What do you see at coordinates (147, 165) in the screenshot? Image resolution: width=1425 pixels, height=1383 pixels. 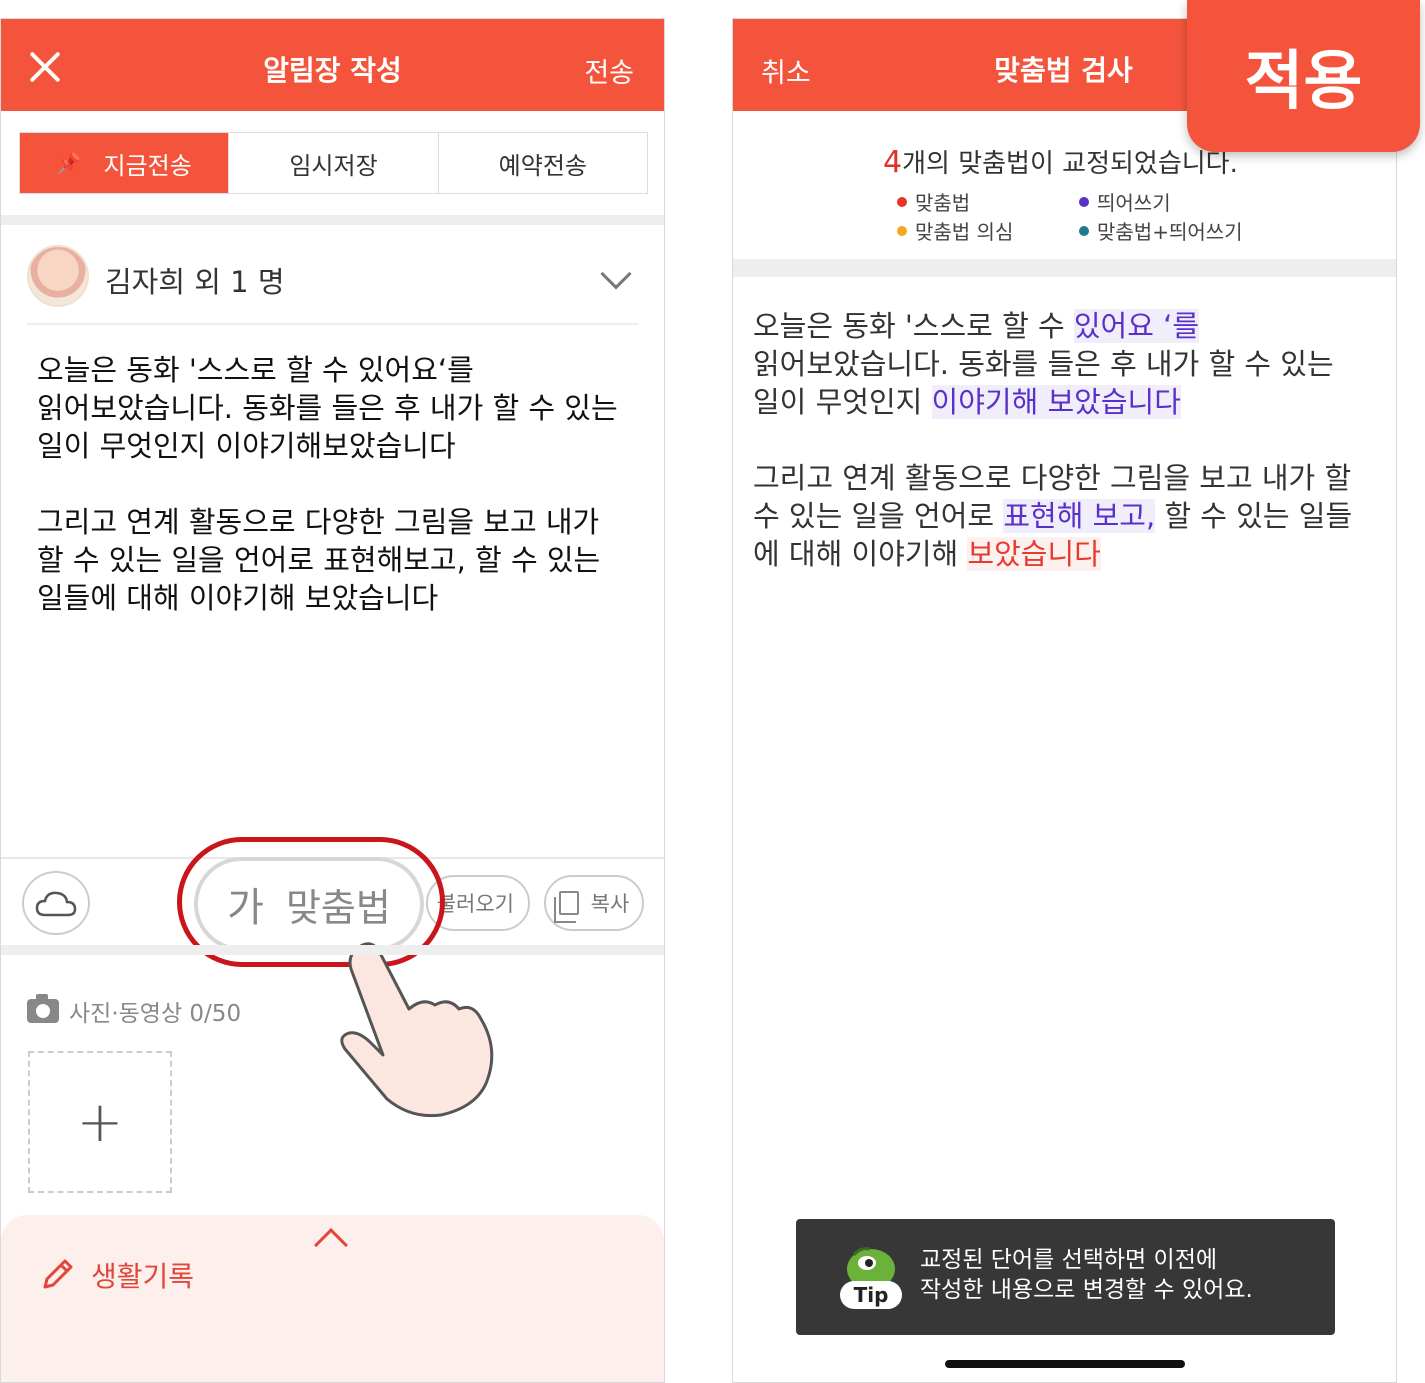 I see `tab-label: 지금전송` at bounding box center [147, 165].